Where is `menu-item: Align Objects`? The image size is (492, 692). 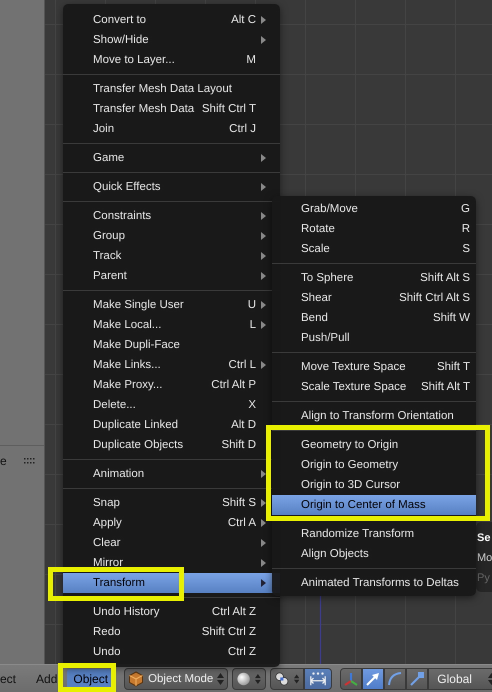
menu-item: Align Objects is located at coordinates (374, 554).